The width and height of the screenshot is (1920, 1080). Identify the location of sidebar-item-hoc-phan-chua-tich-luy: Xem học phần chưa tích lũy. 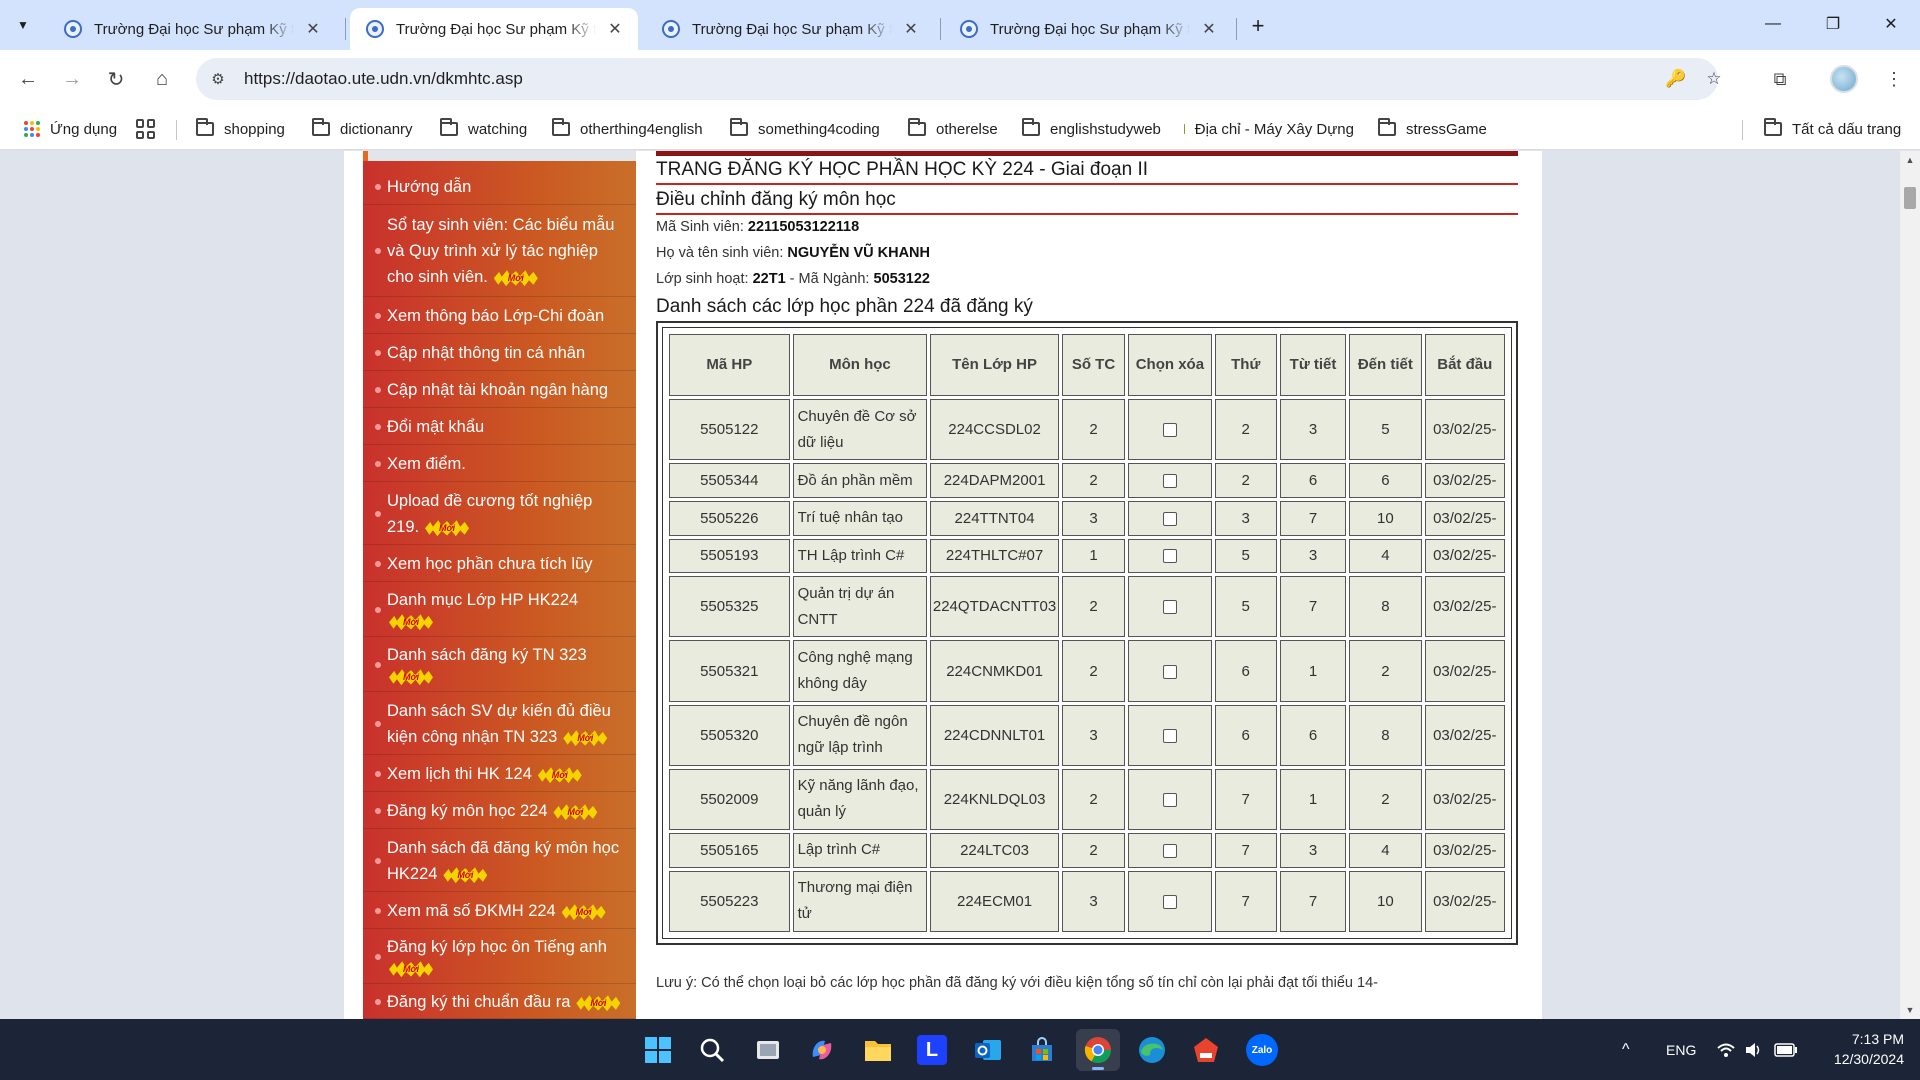
(499, 564).